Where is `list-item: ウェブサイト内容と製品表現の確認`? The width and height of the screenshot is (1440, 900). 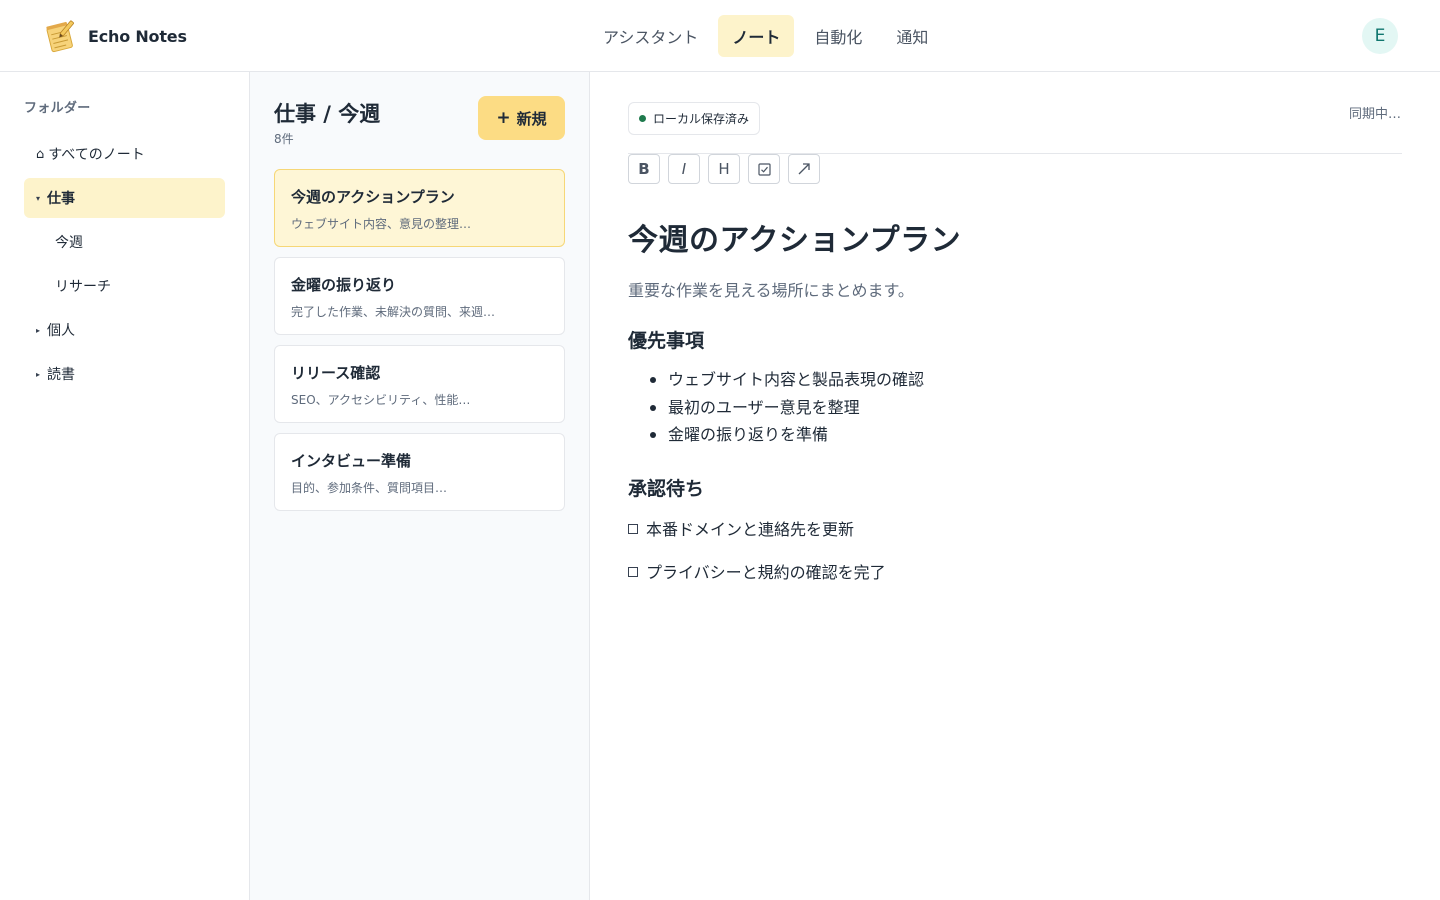 list-item: ウェブサイト内容と製品表現の確認 is located at coordinates (786, 383).